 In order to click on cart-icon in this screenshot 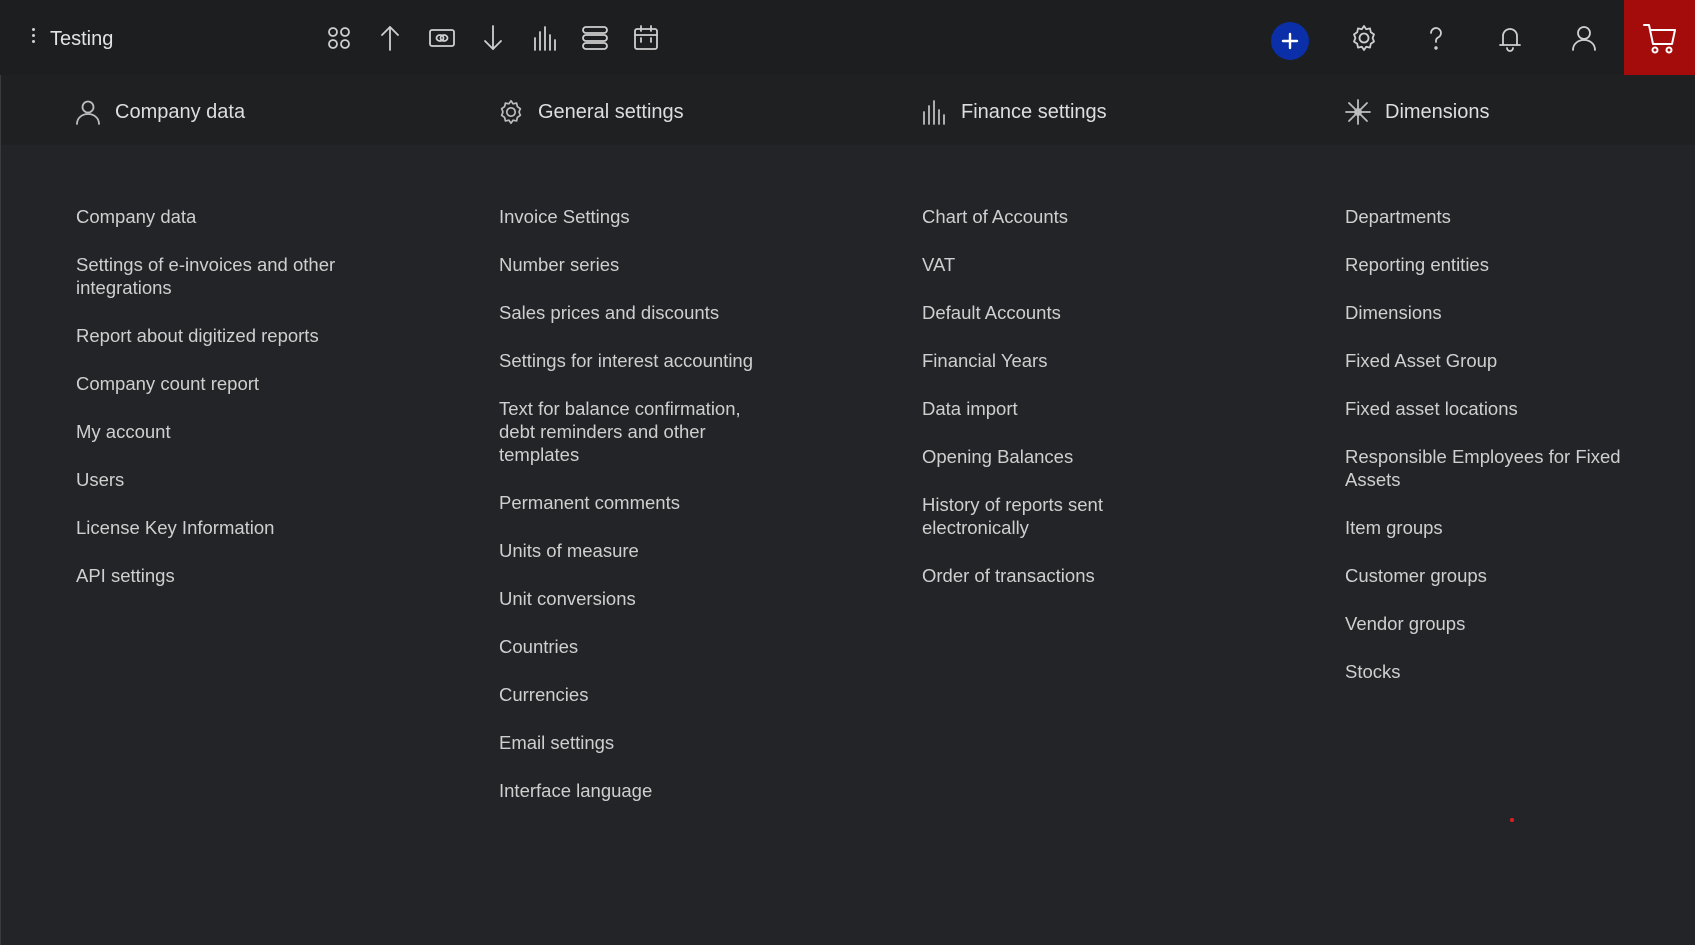, I will do `click(1659, 38)`.